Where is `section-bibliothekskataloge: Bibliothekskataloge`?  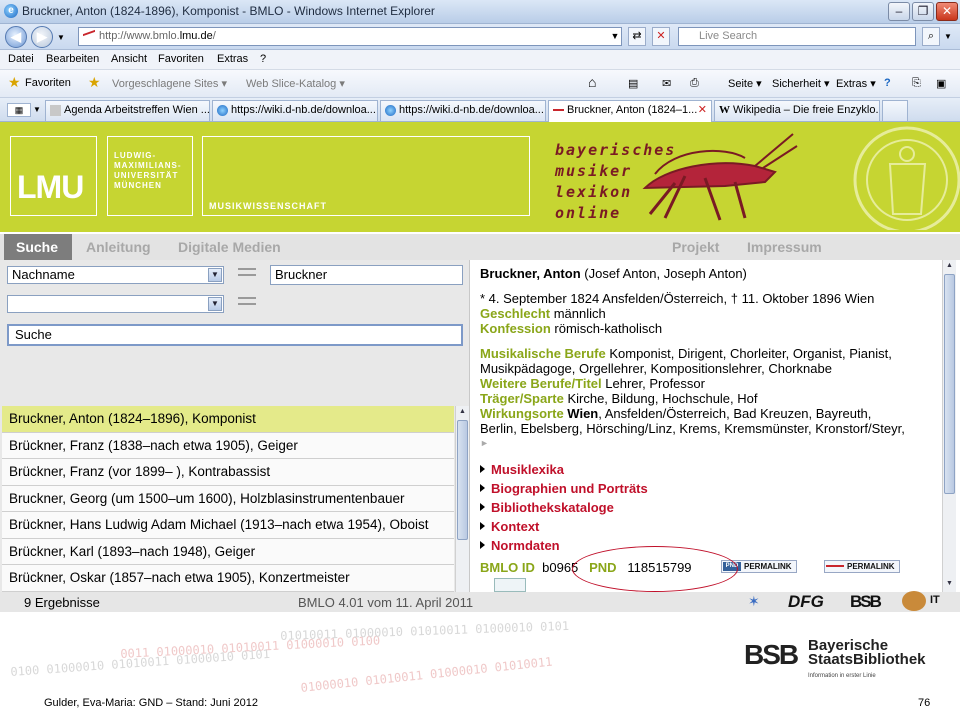
section-bibliothekskataloge: Bibliothekskataloge is located at coordinates (547, 507).